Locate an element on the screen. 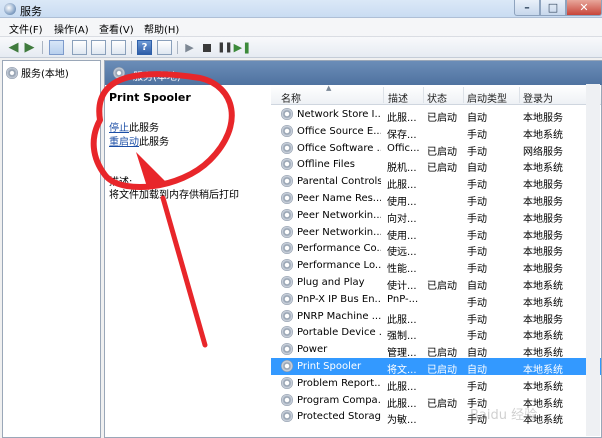 Image resolution: width=602 pixels, height=438 pixels. table-row: Office Software ... Offic... 已启动 手动 网络服务 is located at coordinates (436, 149).